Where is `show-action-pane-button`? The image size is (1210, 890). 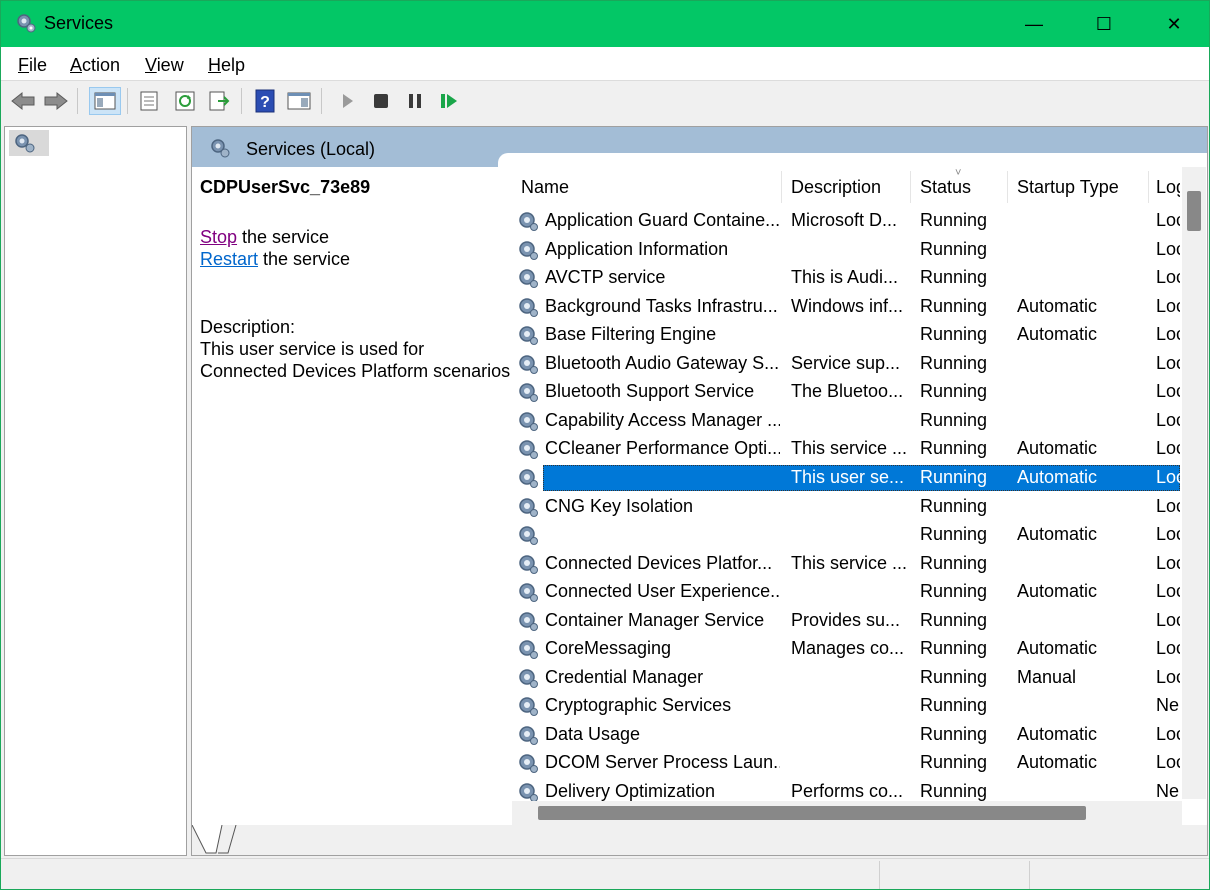
show-action-pane-button is located at coordinates (299, 101).